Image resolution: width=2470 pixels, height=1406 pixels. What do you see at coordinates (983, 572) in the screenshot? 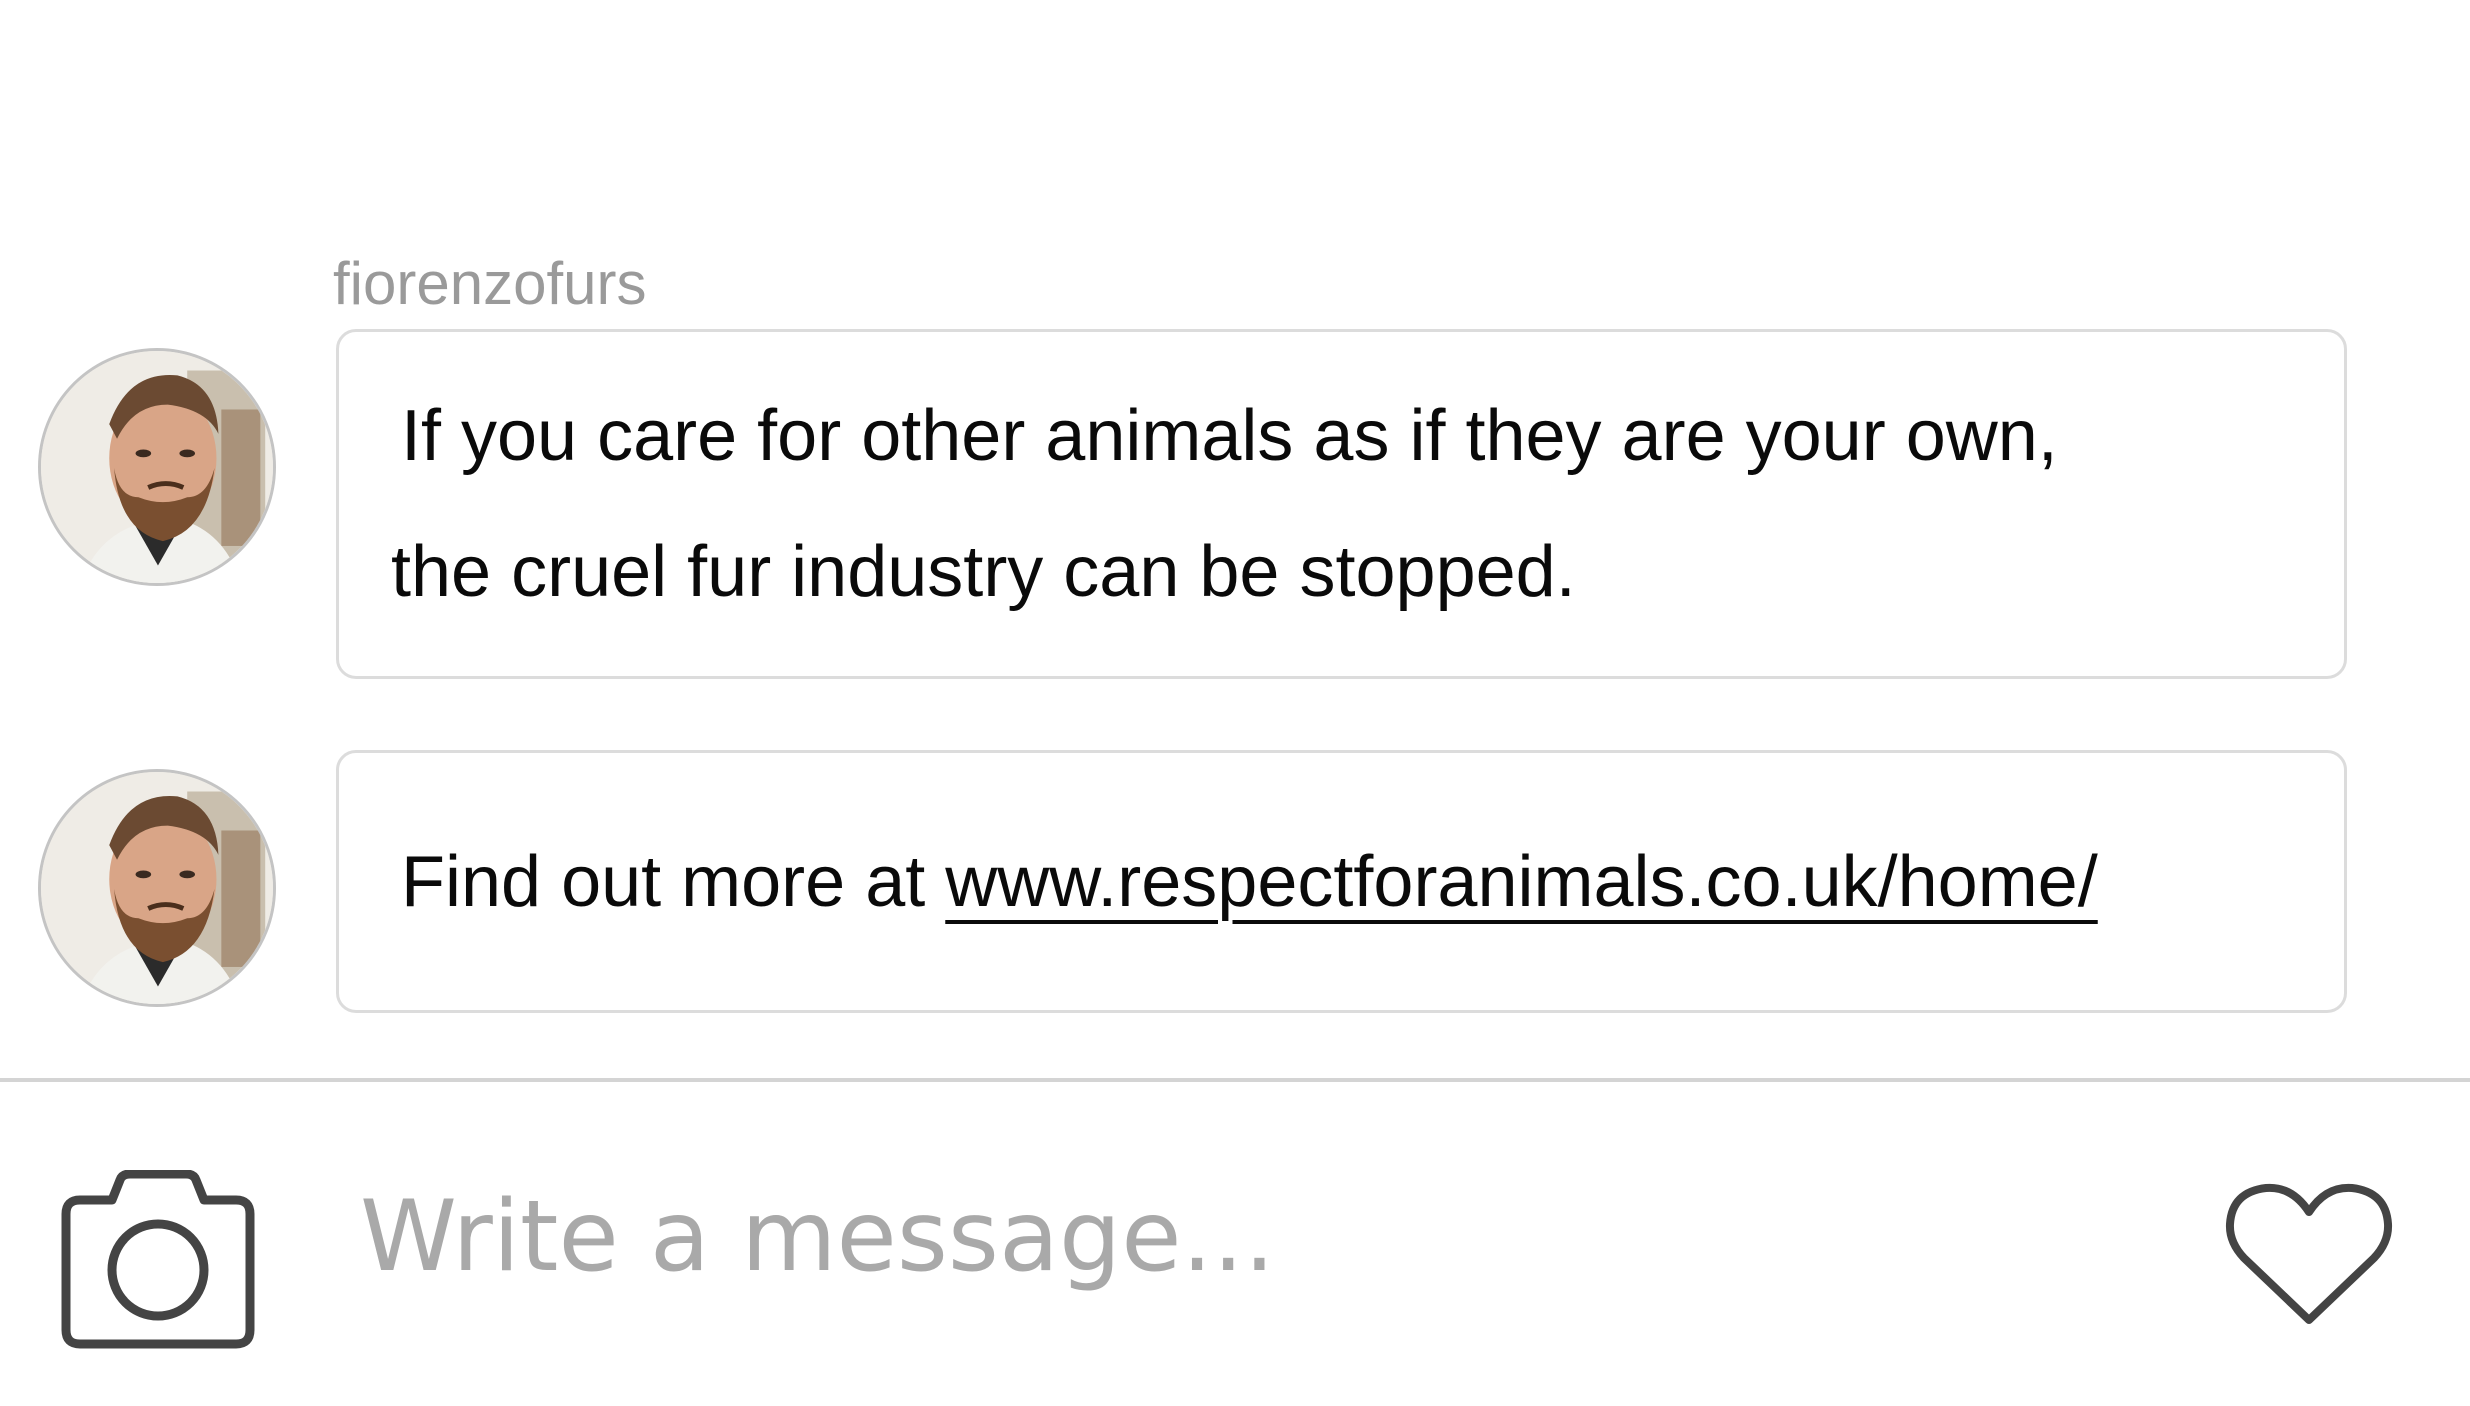
I see `message-text-line: the cruel fur industry can be stopped.` at bounding box center [983, 572].